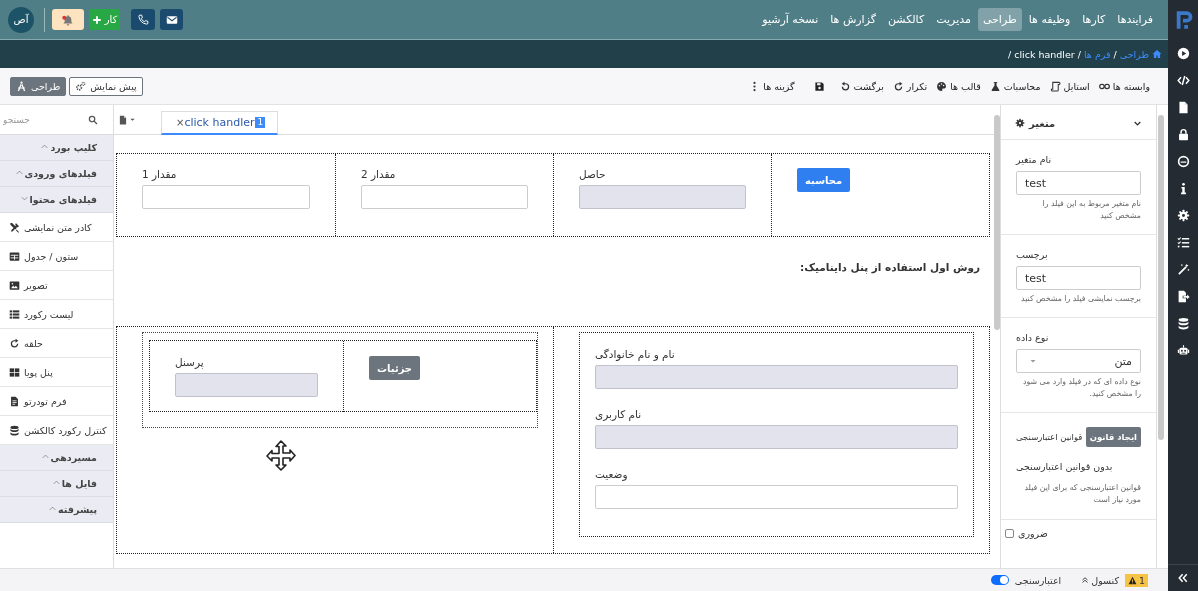  I want to click on flask-icon, so click(995, 86).